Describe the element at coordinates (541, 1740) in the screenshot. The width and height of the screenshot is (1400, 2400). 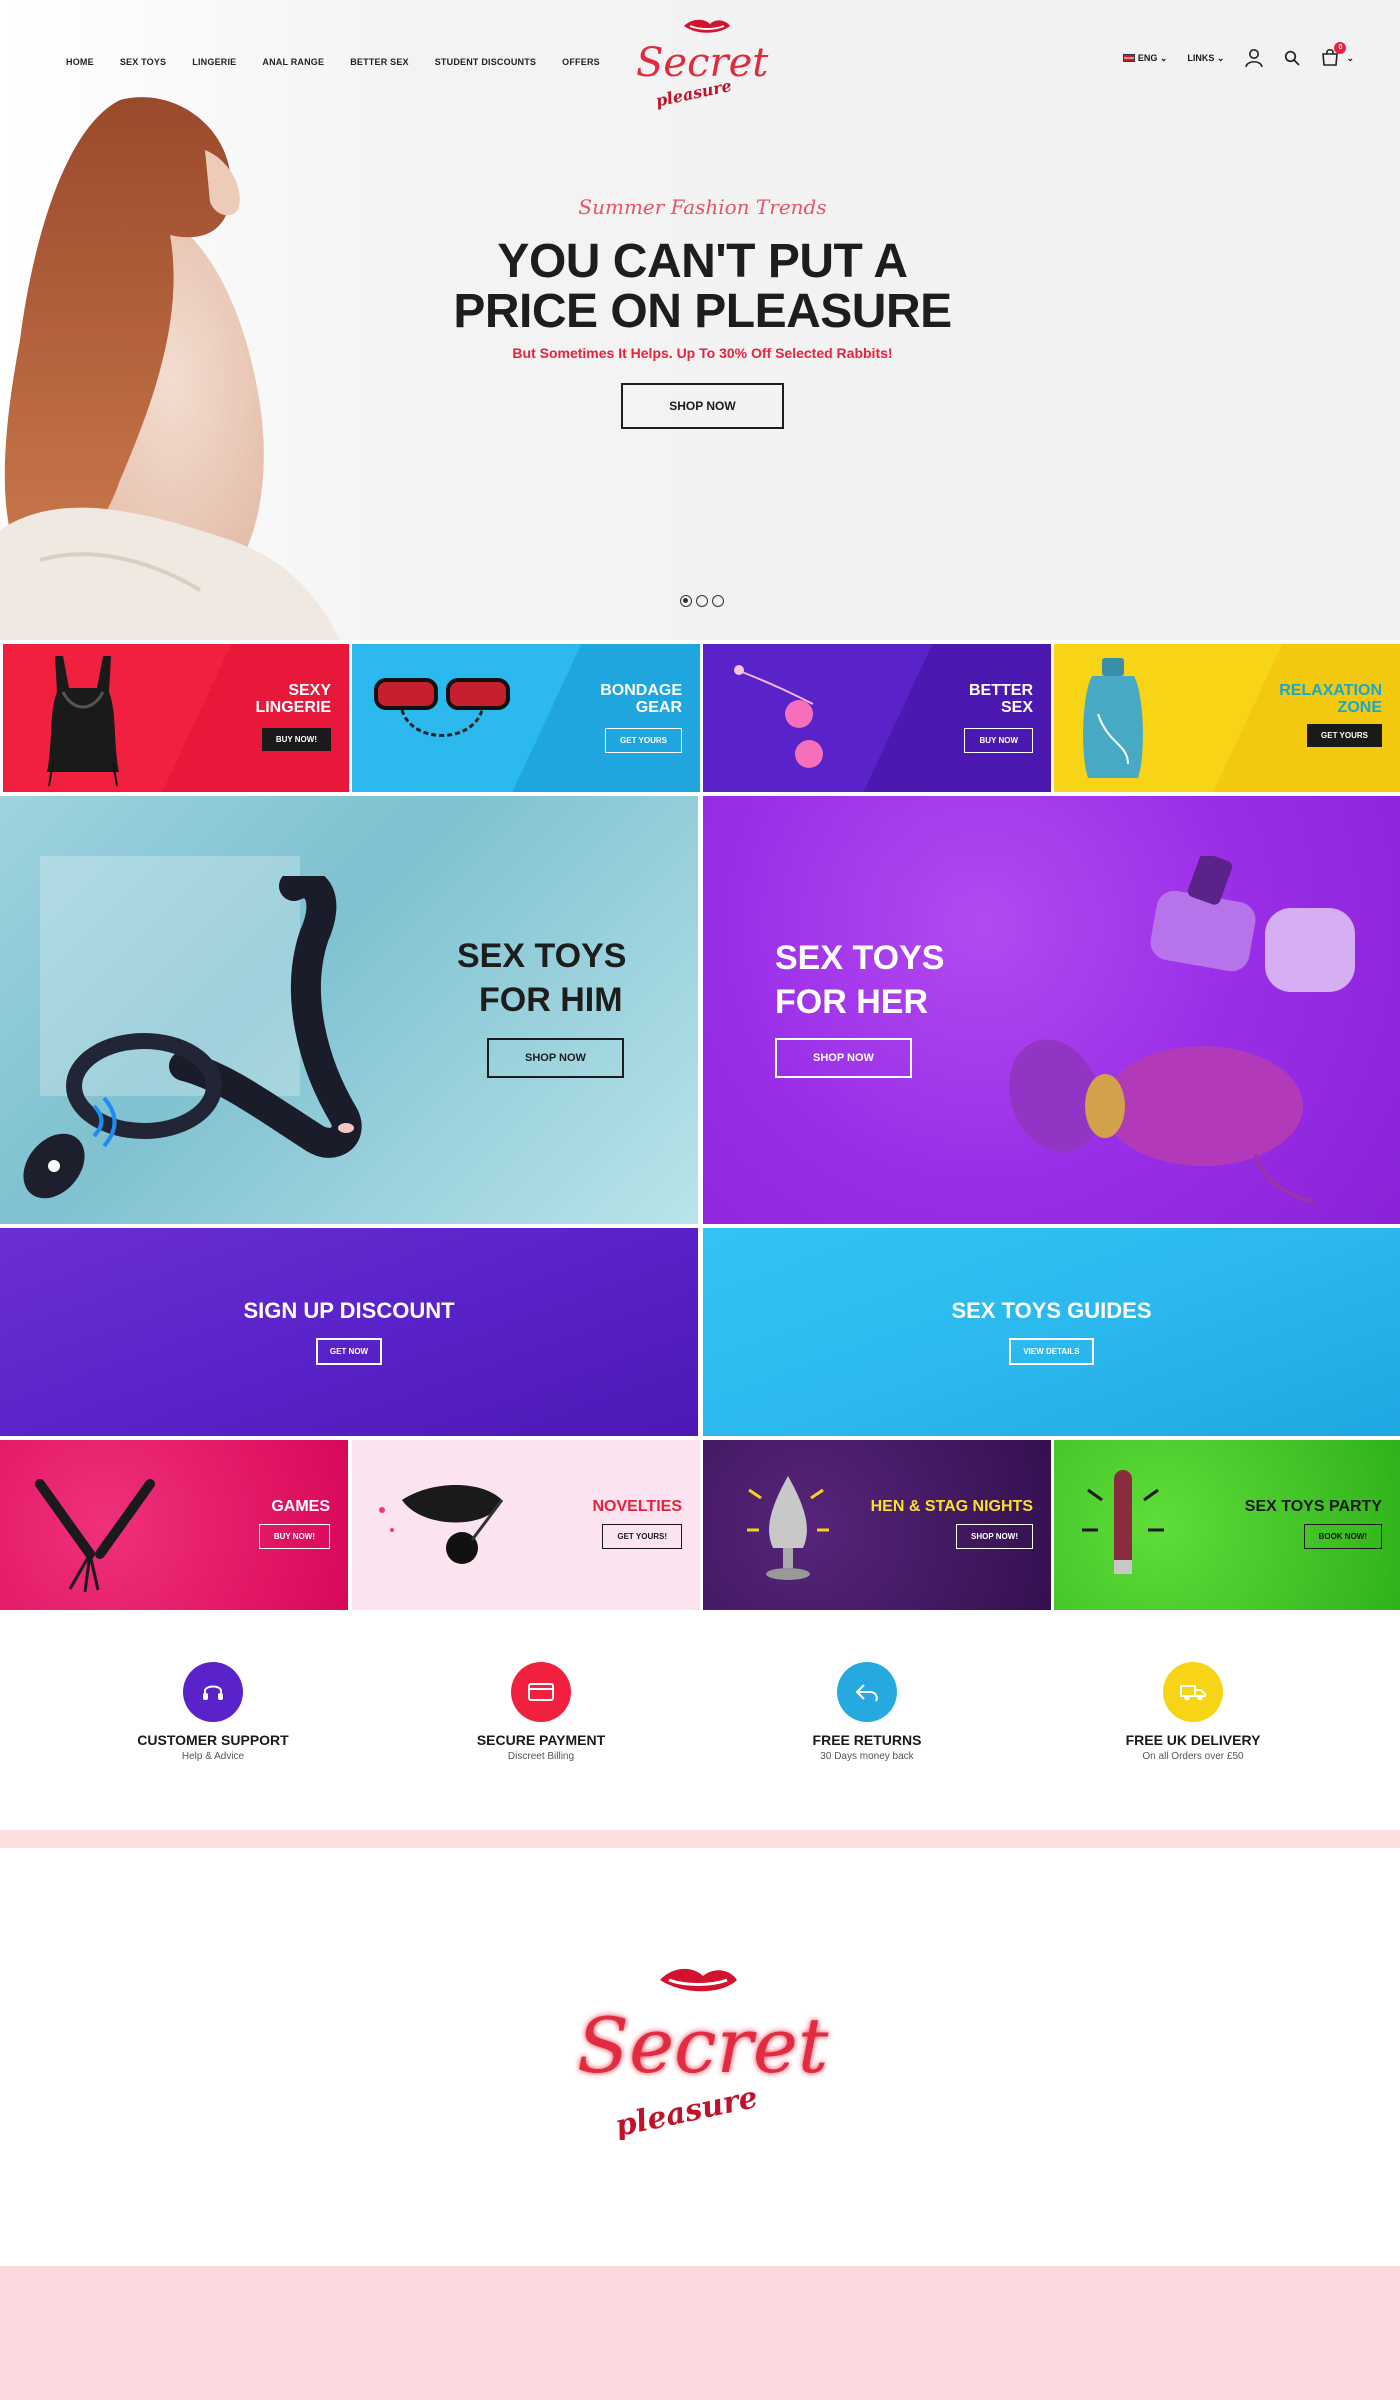
I see `feature-title: SECURE PAYMENT` at that location.